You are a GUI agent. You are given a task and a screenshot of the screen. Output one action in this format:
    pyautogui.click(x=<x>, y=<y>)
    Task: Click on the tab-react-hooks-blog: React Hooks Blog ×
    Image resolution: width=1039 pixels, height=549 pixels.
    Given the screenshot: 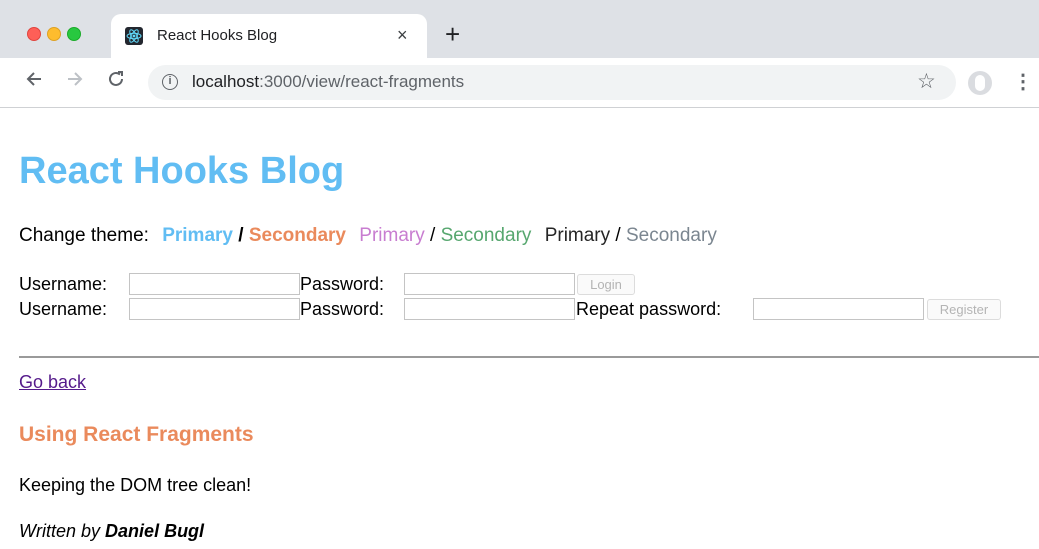 What is the action you would take?
    pyautogui.click(x=269, y=36)
    